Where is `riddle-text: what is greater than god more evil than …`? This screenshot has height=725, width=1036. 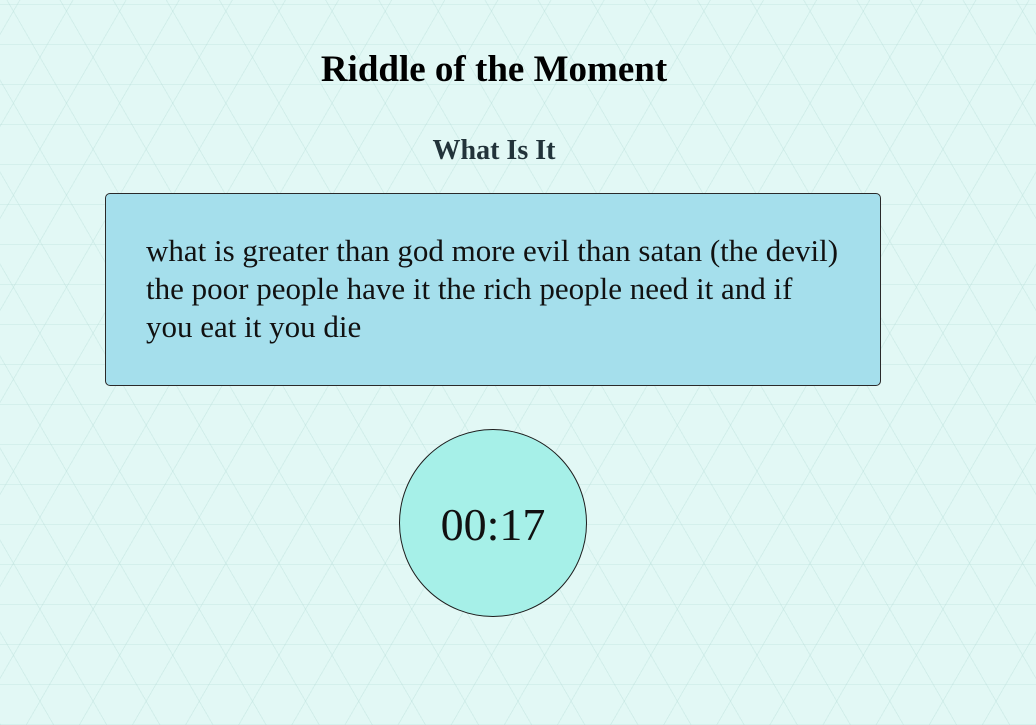
riddle-text: what is greater than god more evil than … is located at coordinates (492, 288).